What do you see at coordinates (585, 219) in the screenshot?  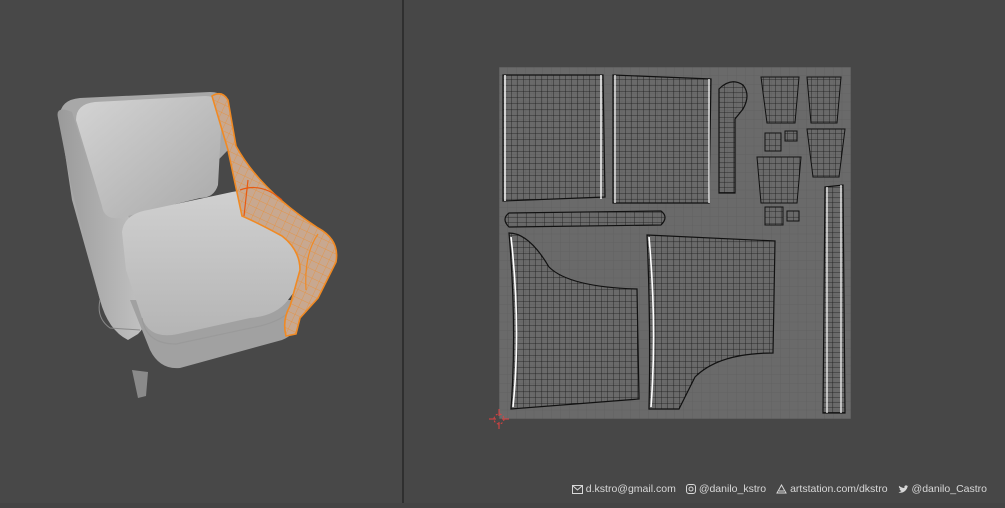 I see `uv-island-strip` at bounding box center [585, 219].